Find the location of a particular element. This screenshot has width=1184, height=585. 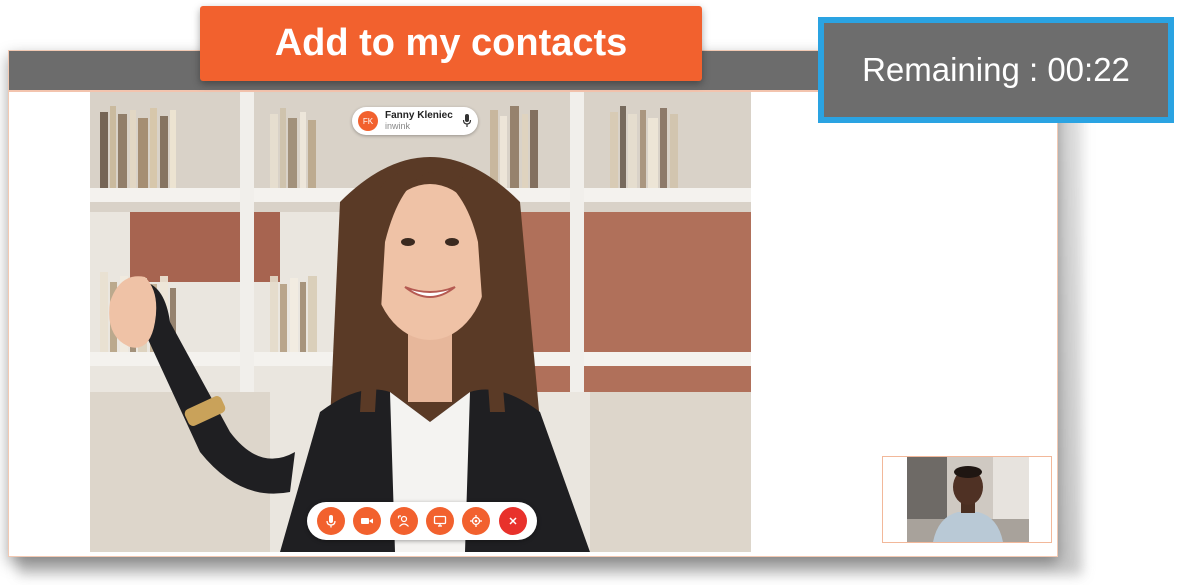

self-video-frame is located at coordinates (967, 499).